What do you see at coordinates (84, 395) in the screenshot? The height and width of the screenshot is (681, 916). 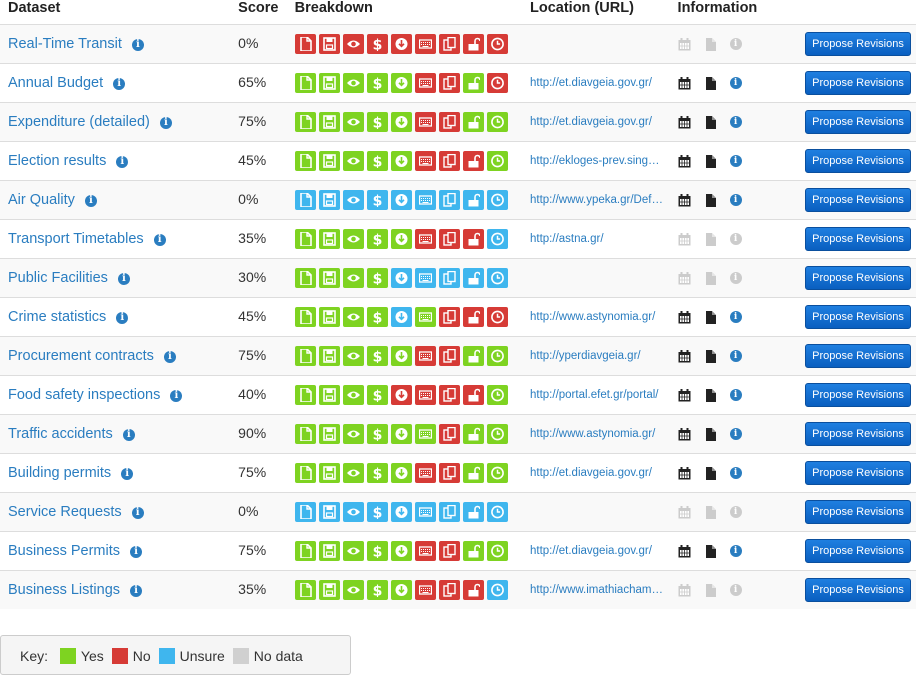 I see `dataset-link: Food safety inspections` at bounding box center [84, 395].